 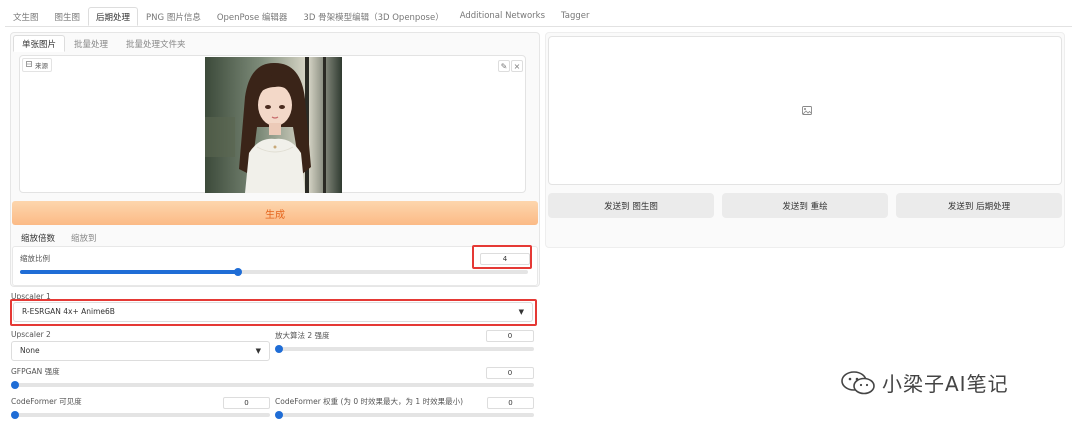 What do you see at coordinates (30, 350) in the screenshot?
I see `upscaler2-value: None` at bounding box center [30, 350].